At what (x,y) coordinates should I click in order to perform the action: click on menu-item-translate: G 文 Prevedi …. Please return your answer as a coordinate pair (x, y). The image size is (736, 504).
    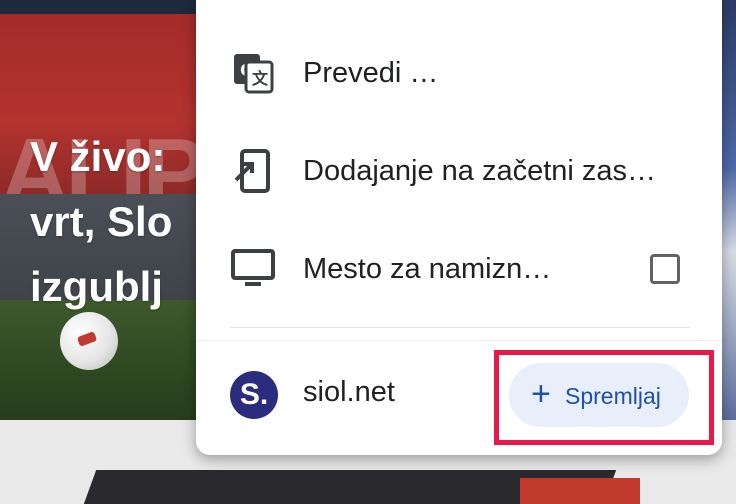
    Looking at the image, I should click on (459, 73).